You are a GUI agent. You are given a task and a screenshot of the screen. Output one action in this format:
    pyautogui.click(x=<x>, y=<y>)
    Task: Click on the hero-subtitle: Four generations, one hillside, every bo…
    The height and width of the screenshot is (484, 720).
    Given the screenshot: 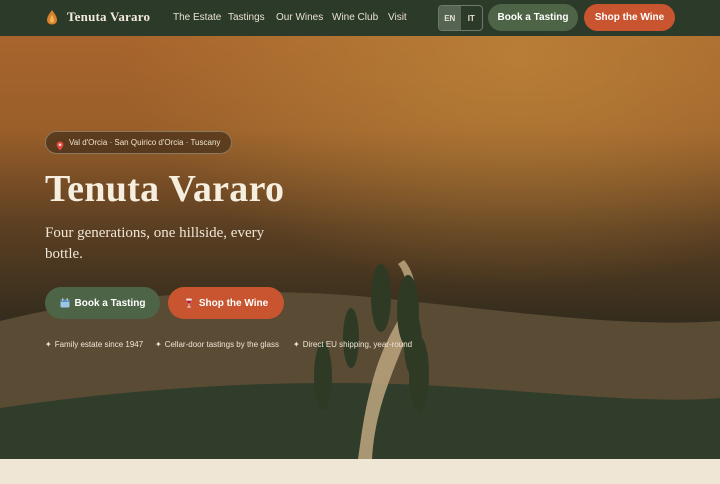 What is the action you would take?
    pyautogui.click(x=155, y=243)
    